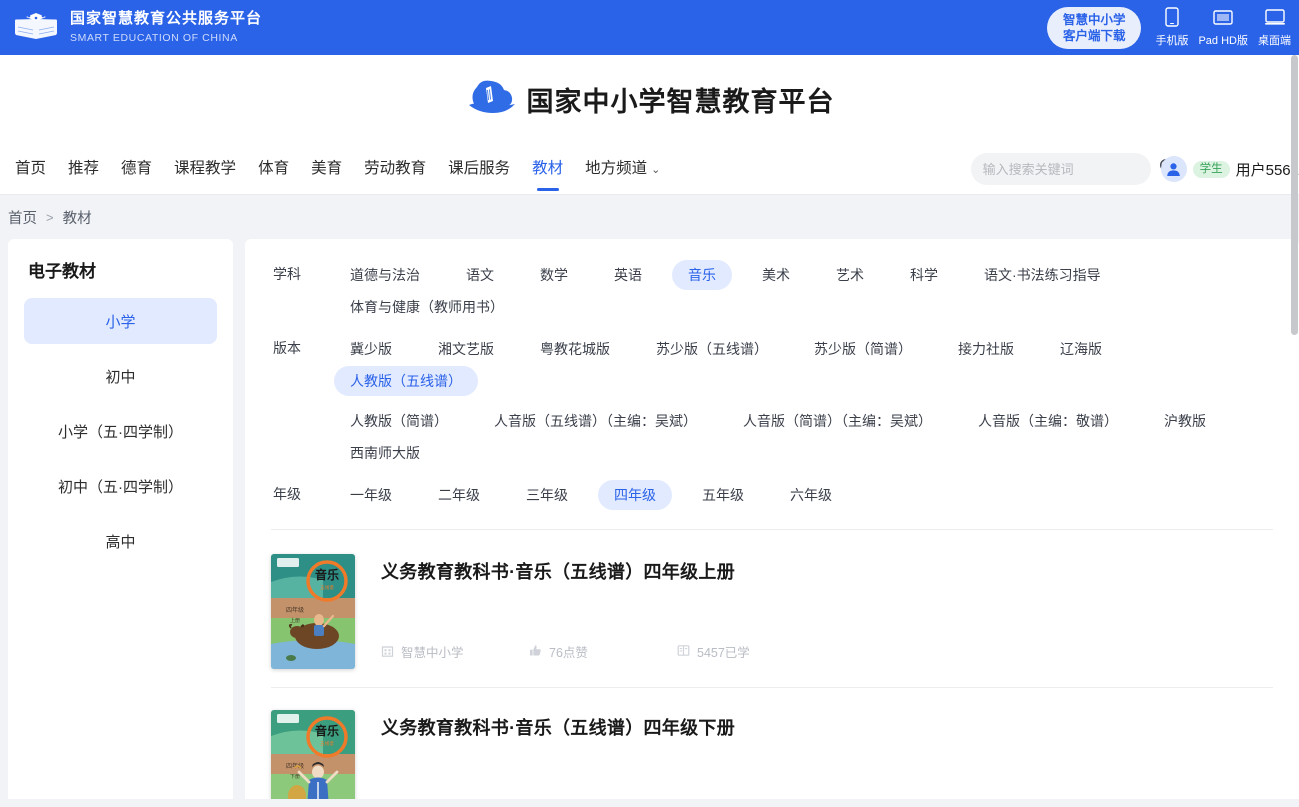 This screenshot has width=1299, height=807. What do you see at coordinates (723, 653) in the screenshot?
I see `book-stat-learned-label: 5457已学` at bounding box center [723, 653].